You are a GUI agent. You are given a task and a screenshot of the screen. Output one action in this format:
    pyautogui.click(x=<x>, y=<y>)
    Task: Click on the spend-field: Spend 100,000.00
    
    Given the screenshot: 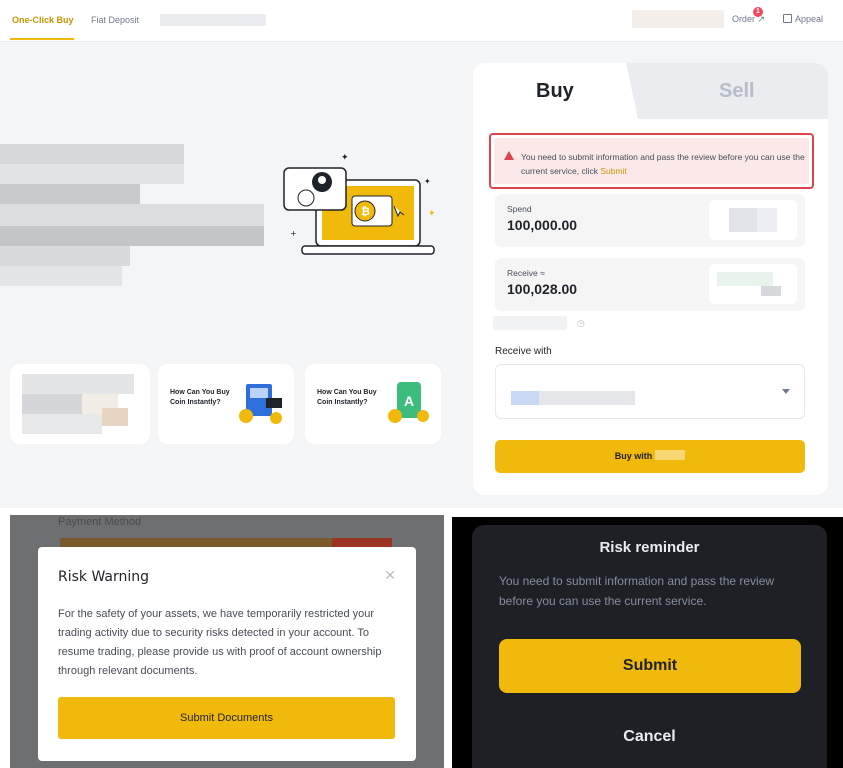 What is the action you would take?
    pyautogui.click(x=650, y=220)
    